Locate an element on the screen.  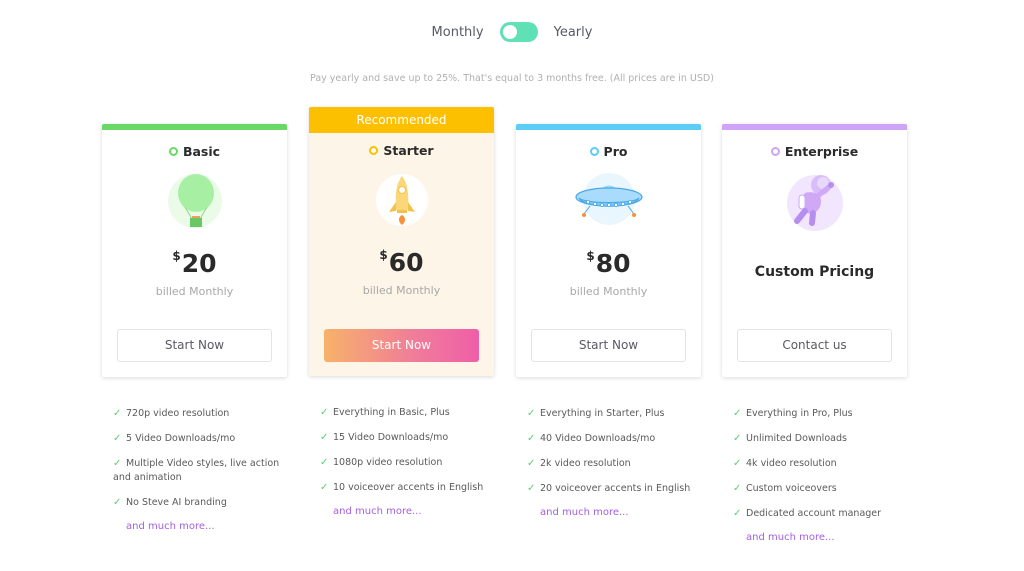
billing-switch is located at coordinates (518, 32).